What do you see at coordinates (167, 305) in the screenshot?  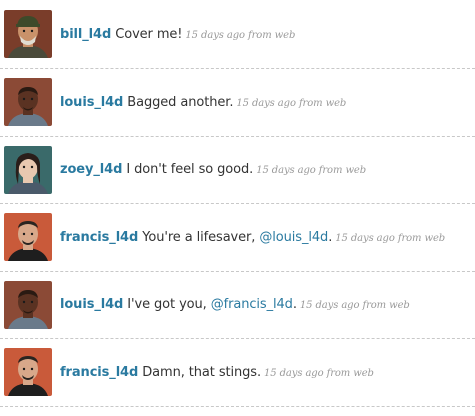 I see `status-text: I've got you,` at bounding box center [167, 305].